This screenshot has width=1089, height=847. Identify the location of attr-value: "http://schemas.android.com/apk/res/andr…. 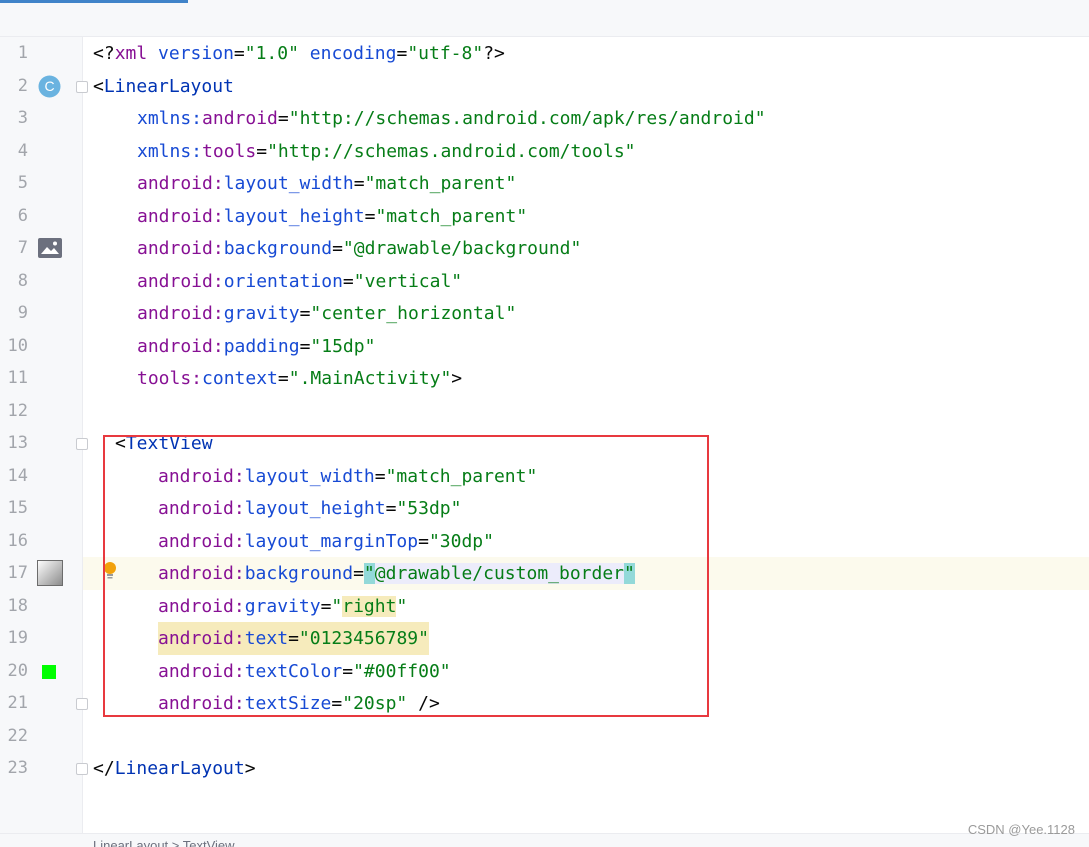
(527, 118).